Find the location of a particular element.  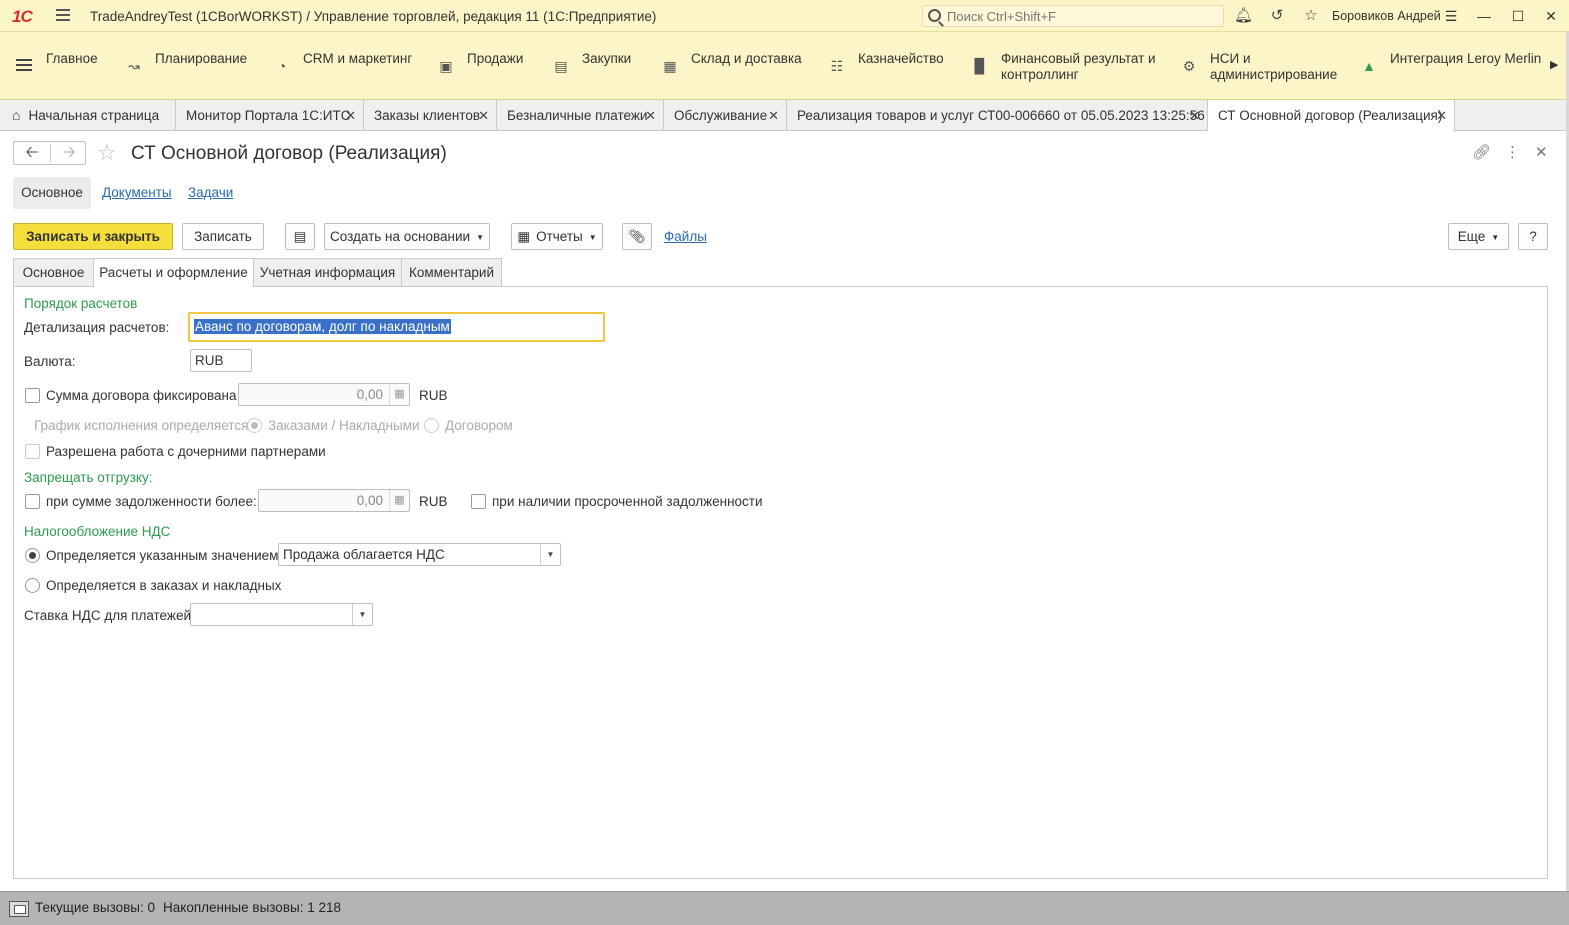

tab-label: СТ Основной договор (Реализация) is located at coordinates (1330, 115).